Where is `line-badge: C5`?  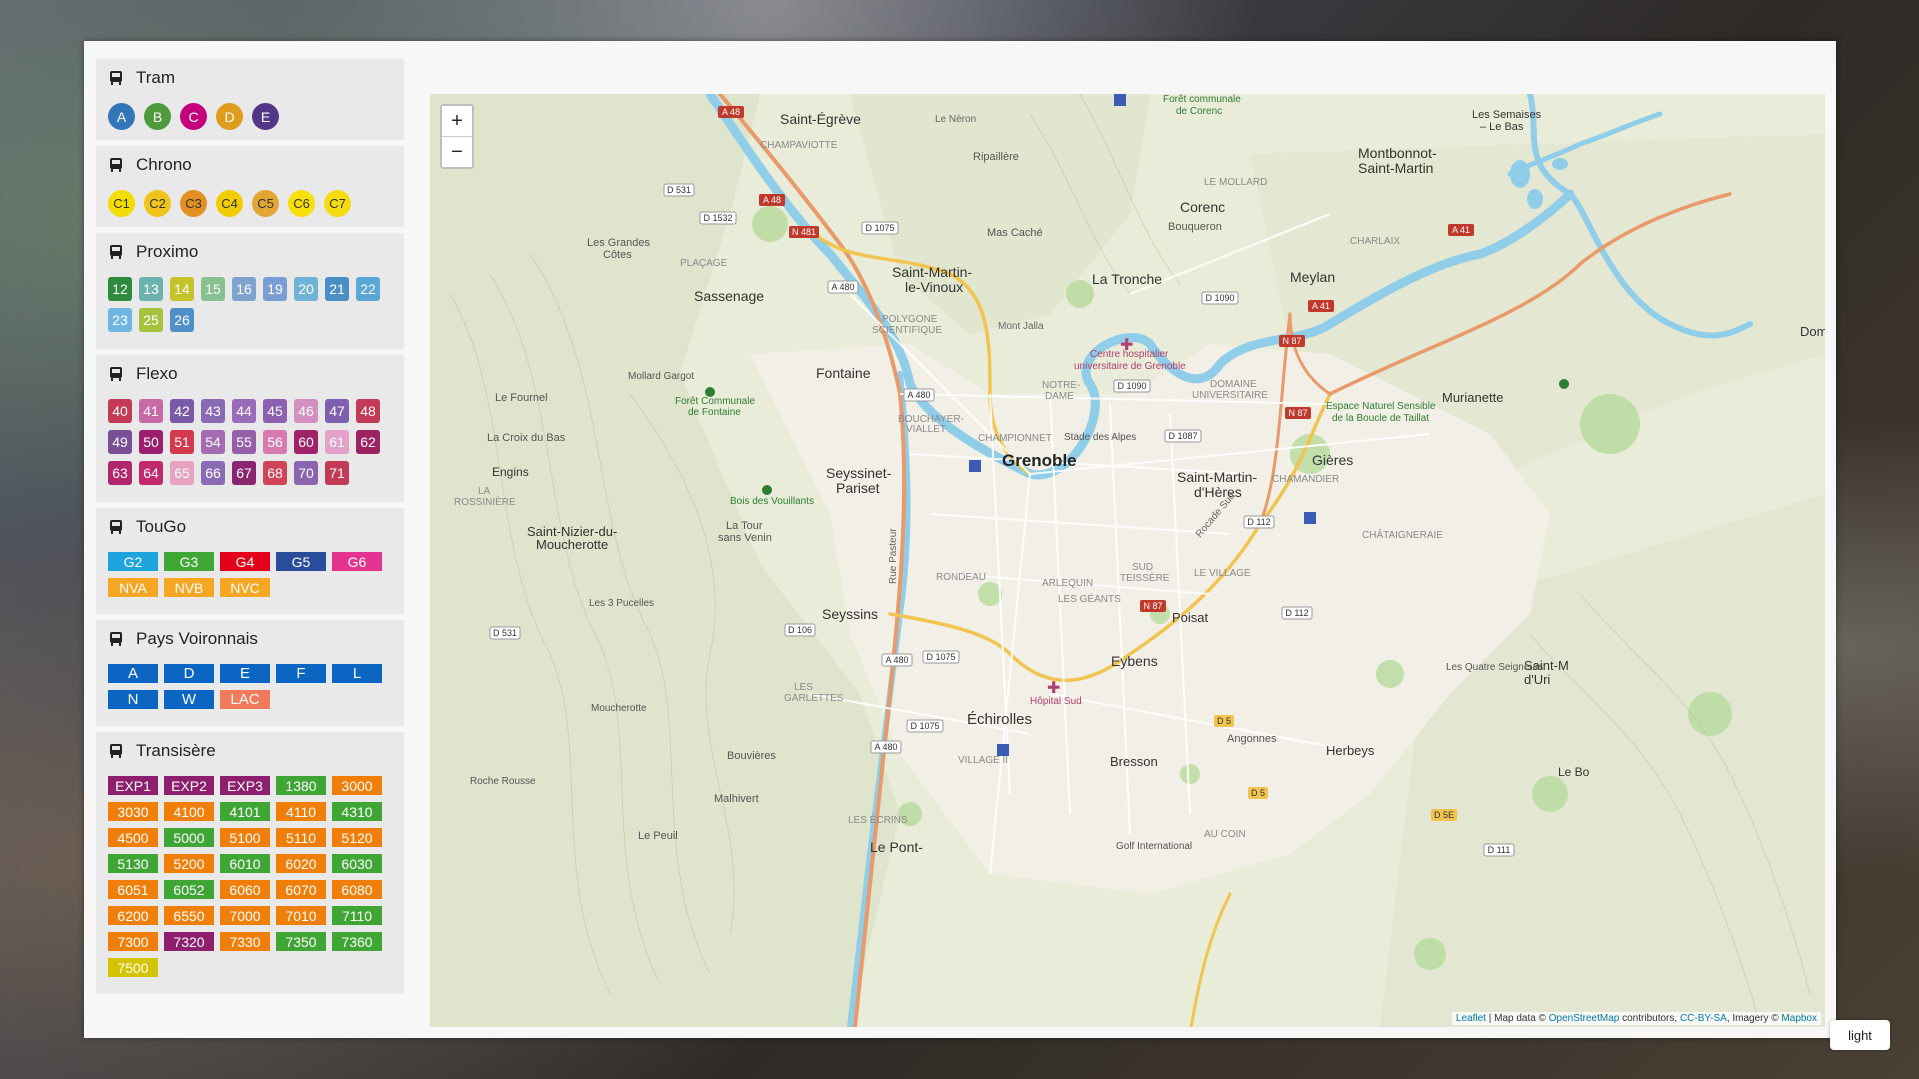 line-badge: C5 is located at coordinates (265, 203).